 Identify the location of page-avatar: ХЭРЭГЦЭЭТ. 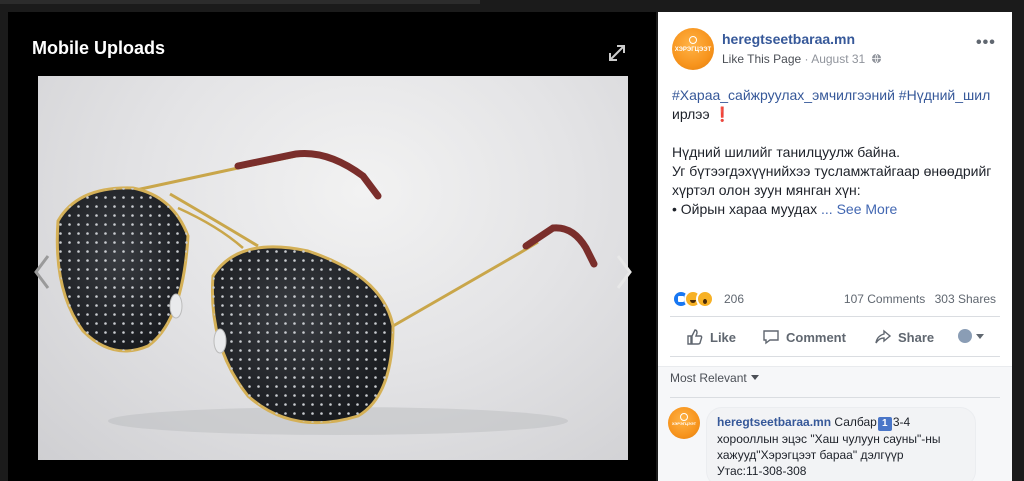
(693, 49).